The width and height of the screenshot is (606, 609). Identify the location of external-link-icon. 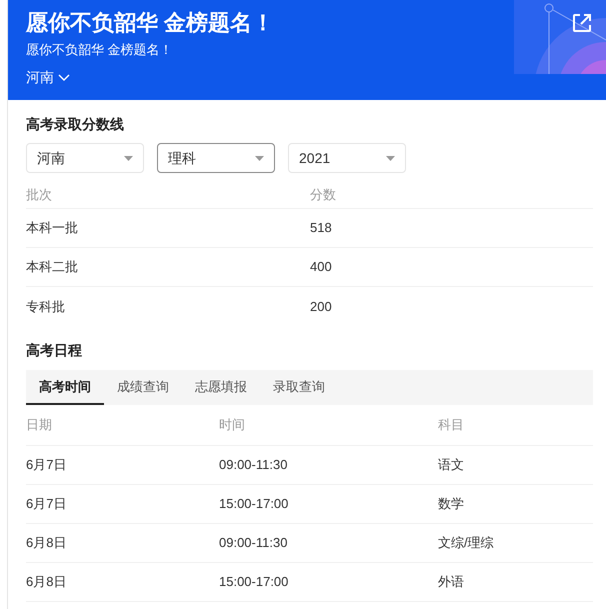
(582, 23).